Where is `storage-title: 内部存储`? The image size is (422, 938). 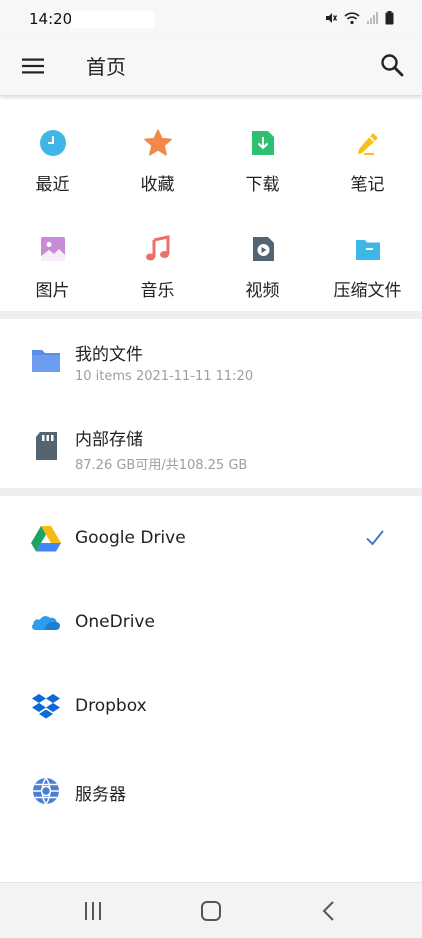
storage-title: 内部存储 is located at coordinates (109, 440).